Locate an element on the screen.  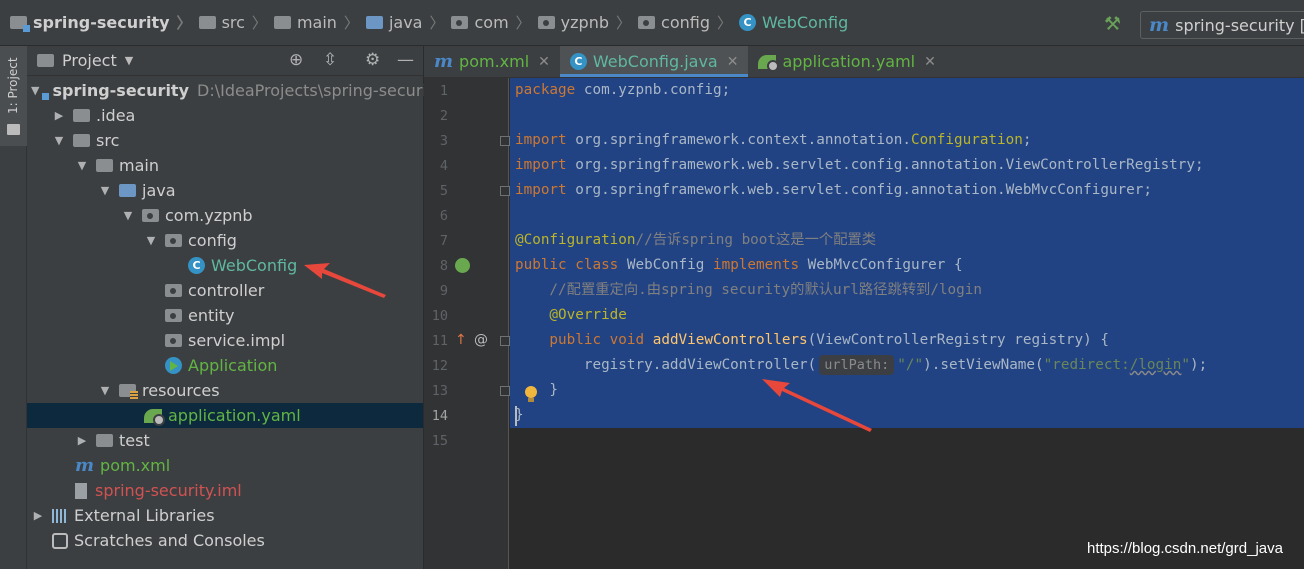
project-tool-window-button: 1: Project is located at coordinates (13, 96).